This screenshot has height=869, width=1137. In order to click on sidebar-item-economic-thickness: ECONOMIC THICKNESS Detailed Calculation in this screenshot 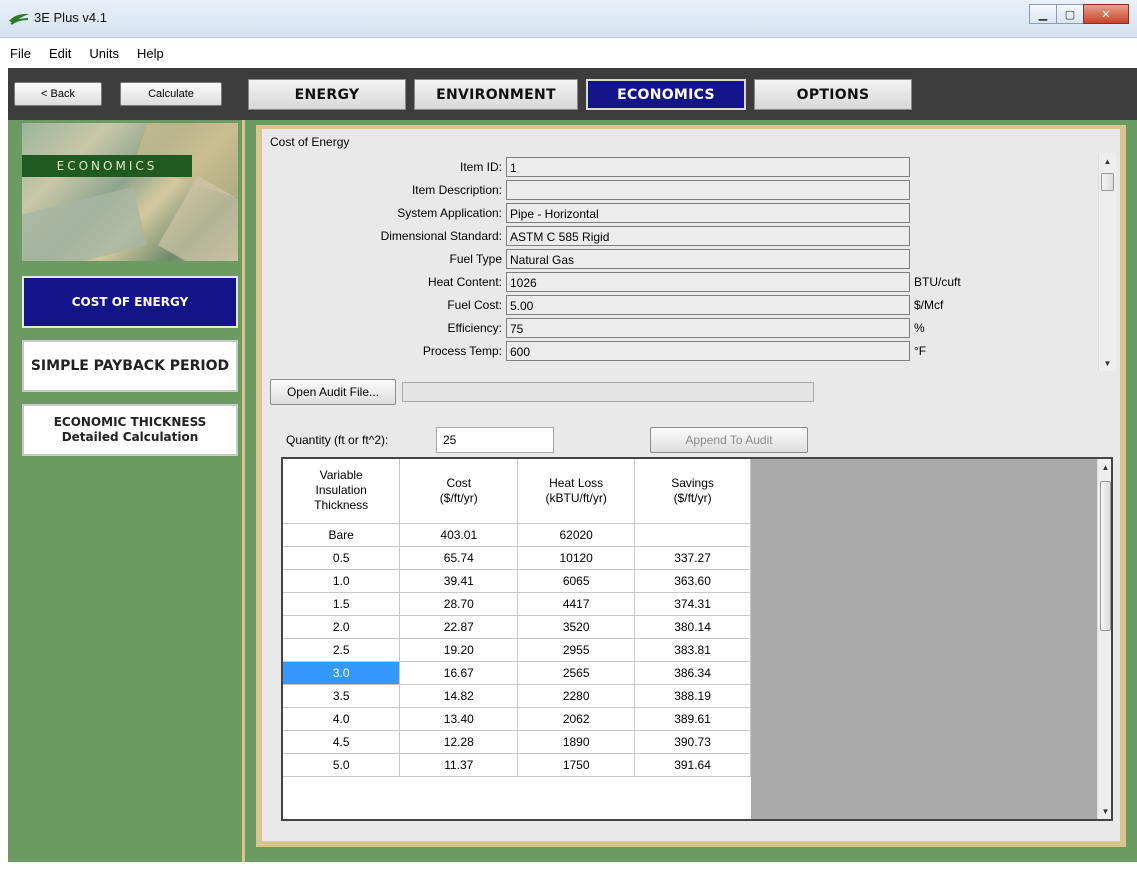, I will do `click(130, 430)`.